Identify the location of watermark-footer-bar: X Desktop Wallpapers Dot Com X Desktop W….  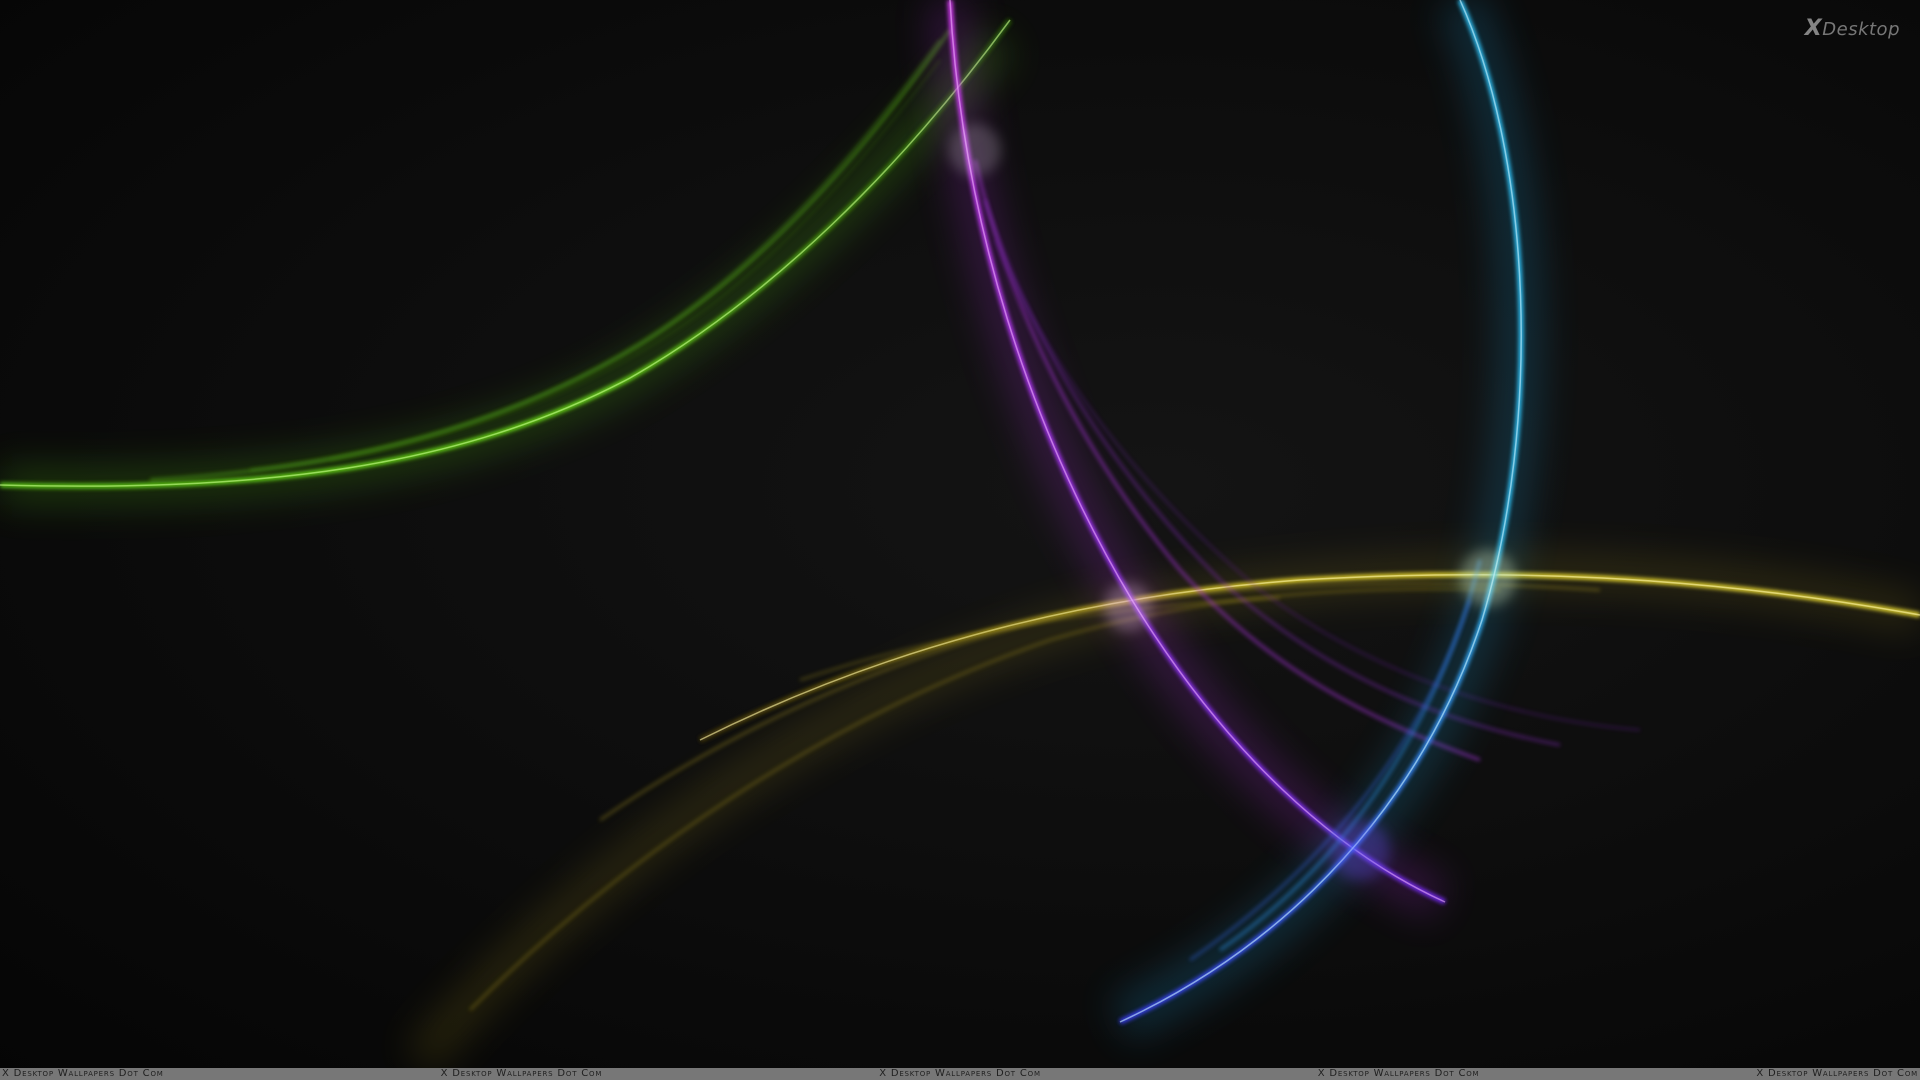
(960, 1074).